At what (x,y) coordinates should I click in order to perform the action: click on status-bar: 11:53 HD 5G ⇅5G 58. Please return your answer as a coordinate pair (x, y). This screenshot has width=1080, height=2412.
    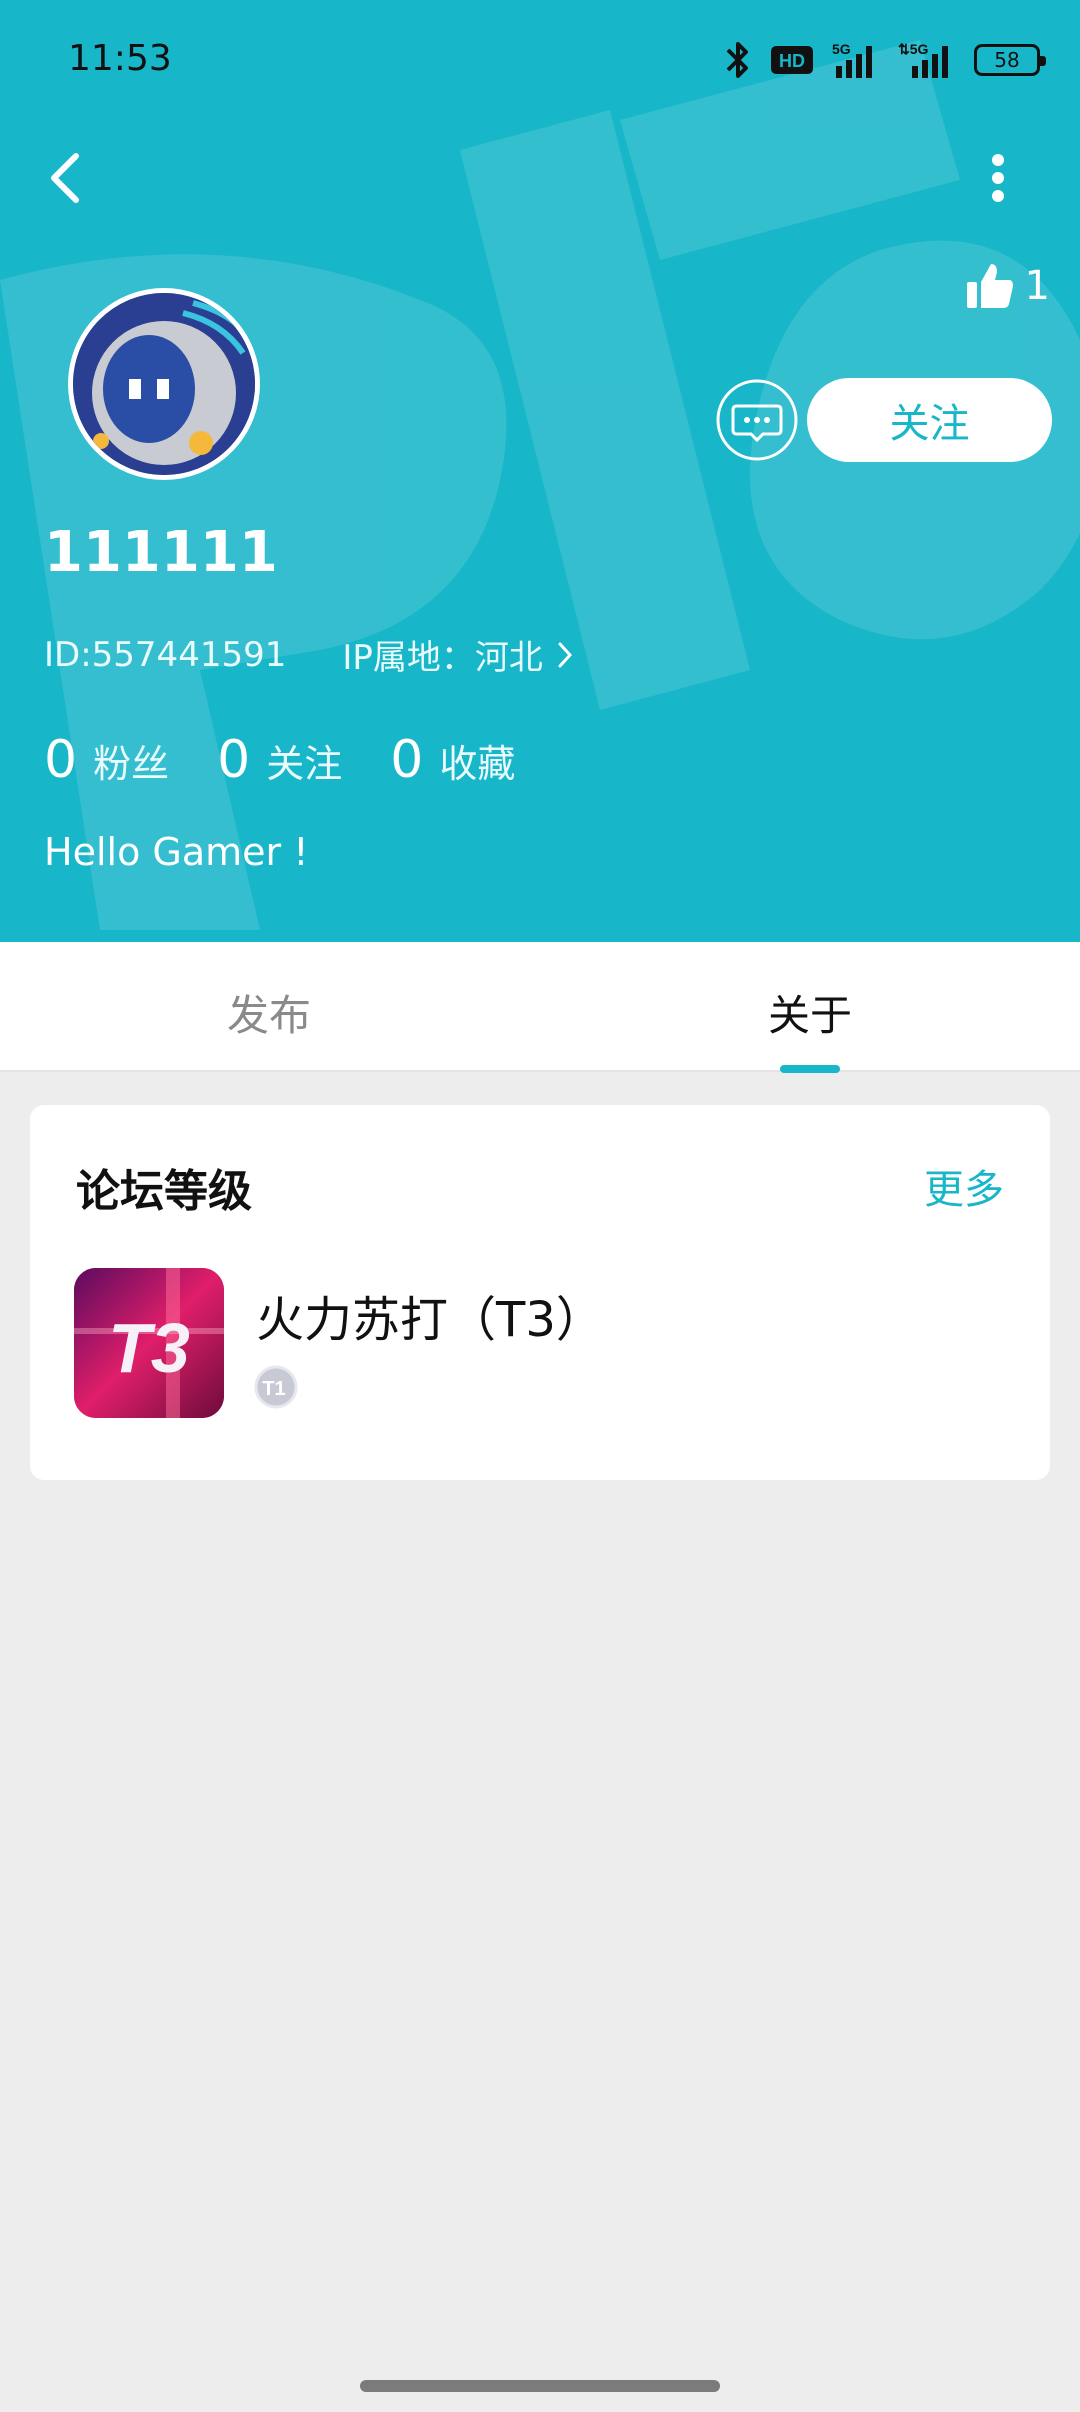
    Looking at the image, I should click on (540, 60).